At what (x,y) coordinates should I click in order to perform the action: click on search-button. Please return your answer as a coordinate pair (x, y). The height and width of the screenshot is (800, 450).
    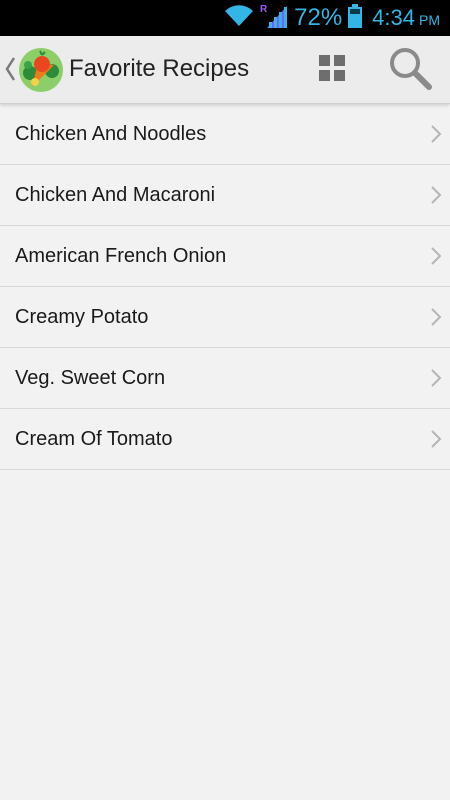
    Looking at the image, I should click on (410, 70).